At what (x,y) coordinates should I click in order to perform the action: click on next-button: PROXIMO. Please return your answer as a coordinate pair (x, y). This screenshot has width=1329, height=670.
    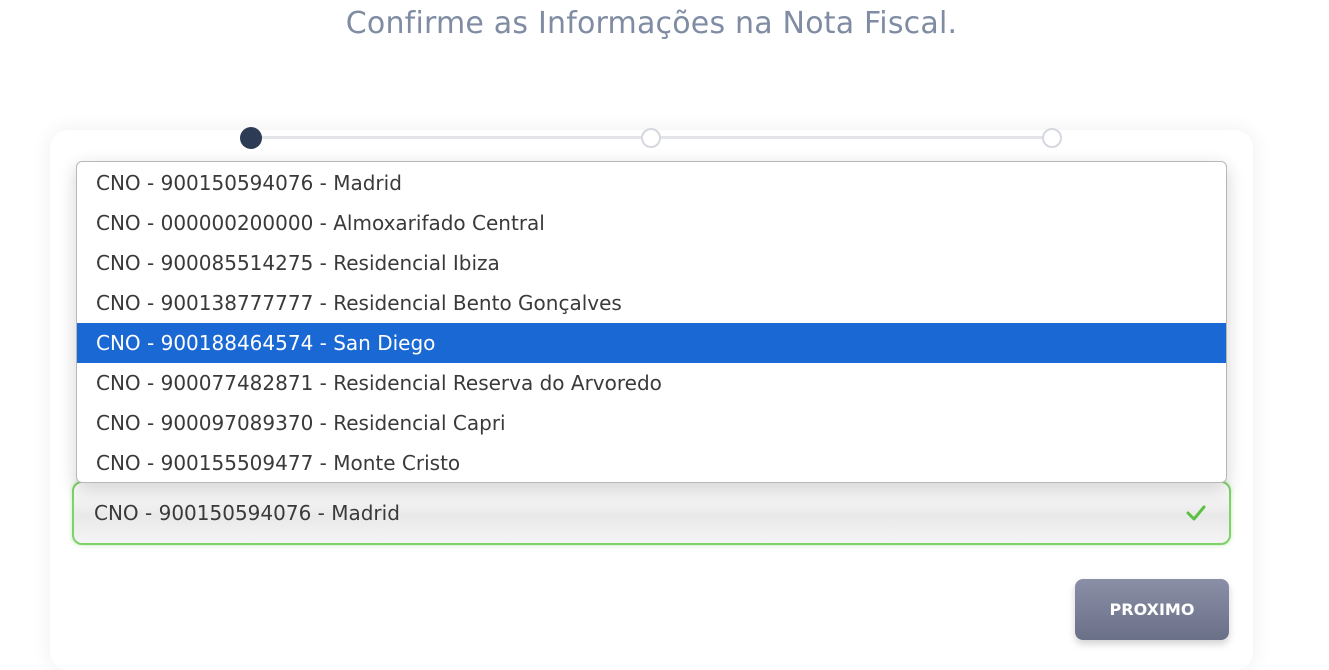
    Looking at the image, I should click on (1152, 609).